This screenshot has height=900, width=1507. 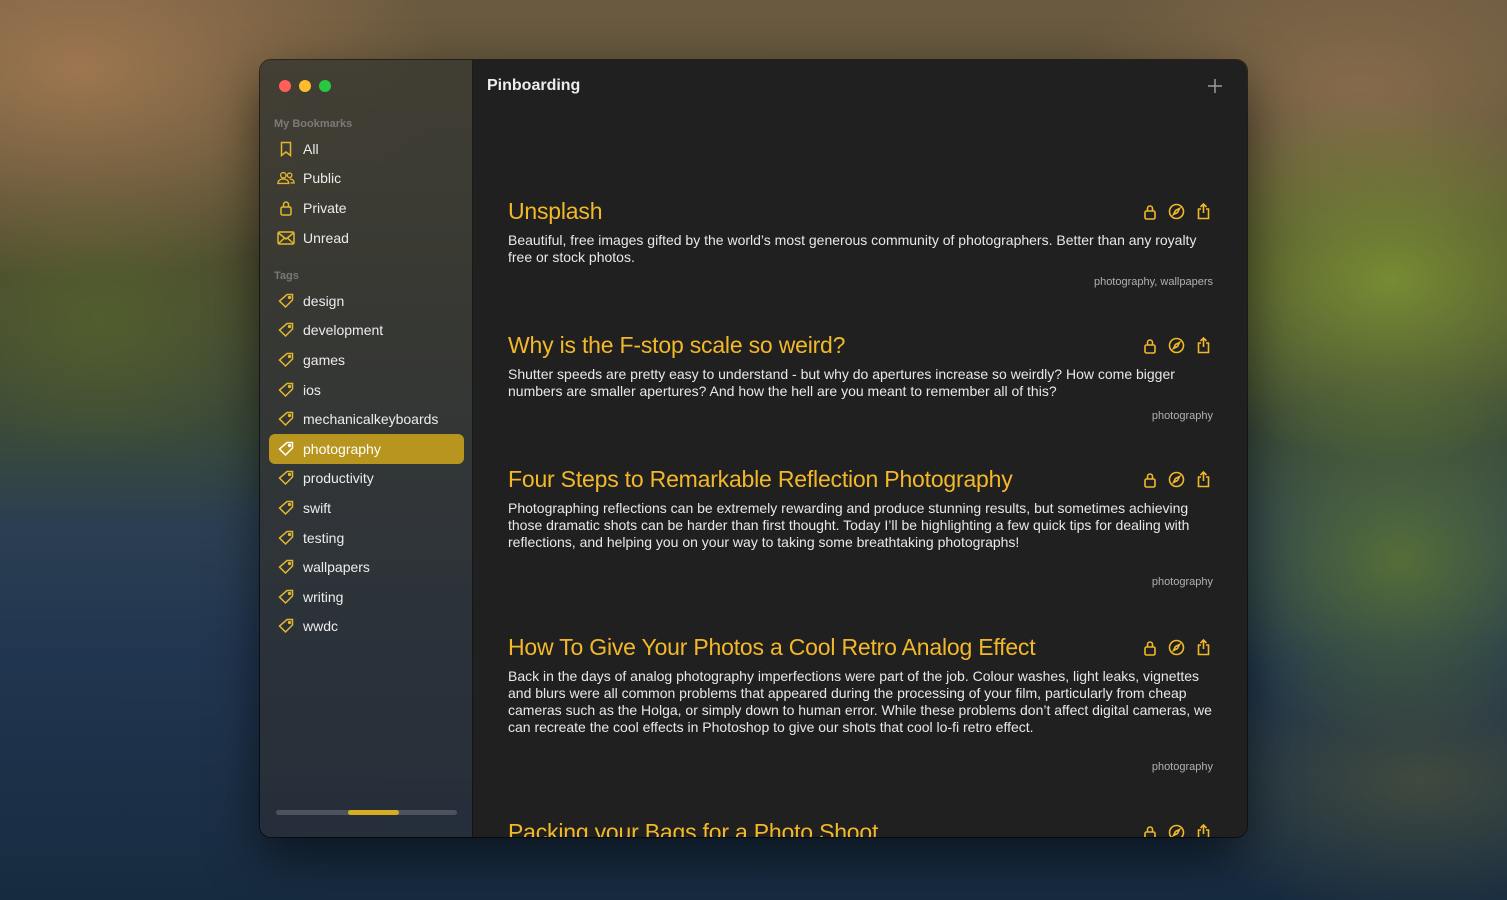 I want to click on sidebar-item-unread: Unread, so click(x=366, y=238).